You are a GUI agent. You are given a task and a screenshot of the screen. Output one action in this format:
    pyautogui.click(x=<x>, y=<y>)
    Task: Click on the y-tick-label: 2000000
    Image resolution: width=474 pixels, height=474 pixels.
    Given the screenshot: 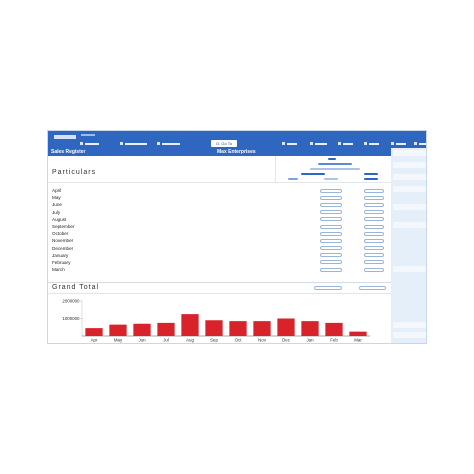 What is the action you would take?
    pyautogui.click(x=71, y=301)
    